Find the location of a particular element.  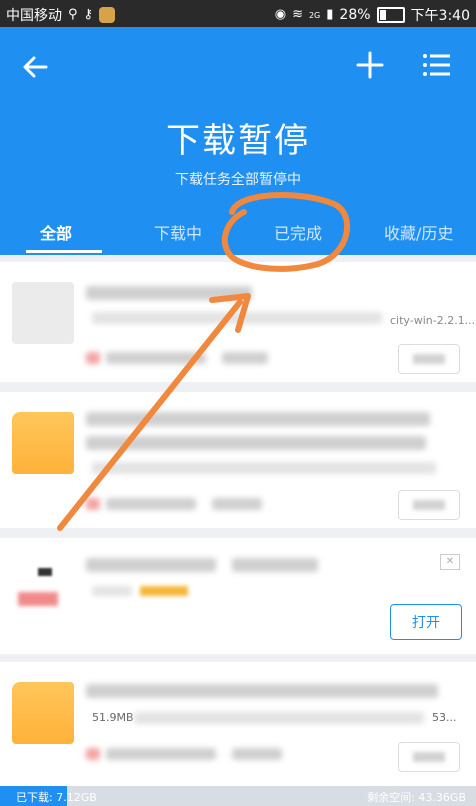

key-icon: ⚷ is located at coordinates (88, 14).